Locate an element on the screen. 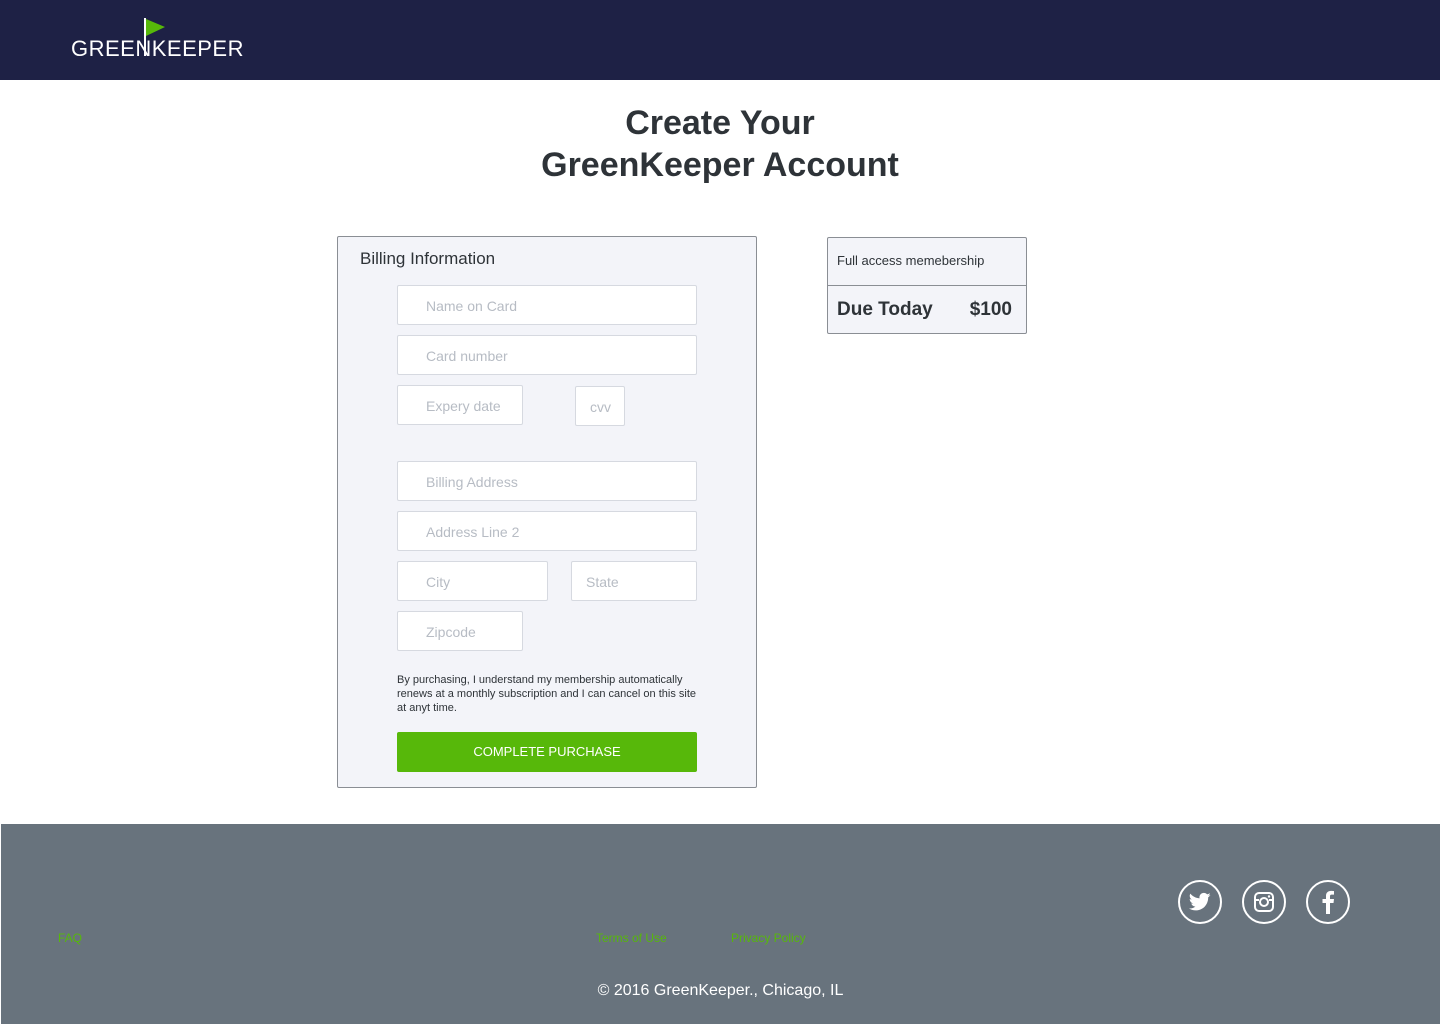  card-number-field is located at coordinates (547, 355).